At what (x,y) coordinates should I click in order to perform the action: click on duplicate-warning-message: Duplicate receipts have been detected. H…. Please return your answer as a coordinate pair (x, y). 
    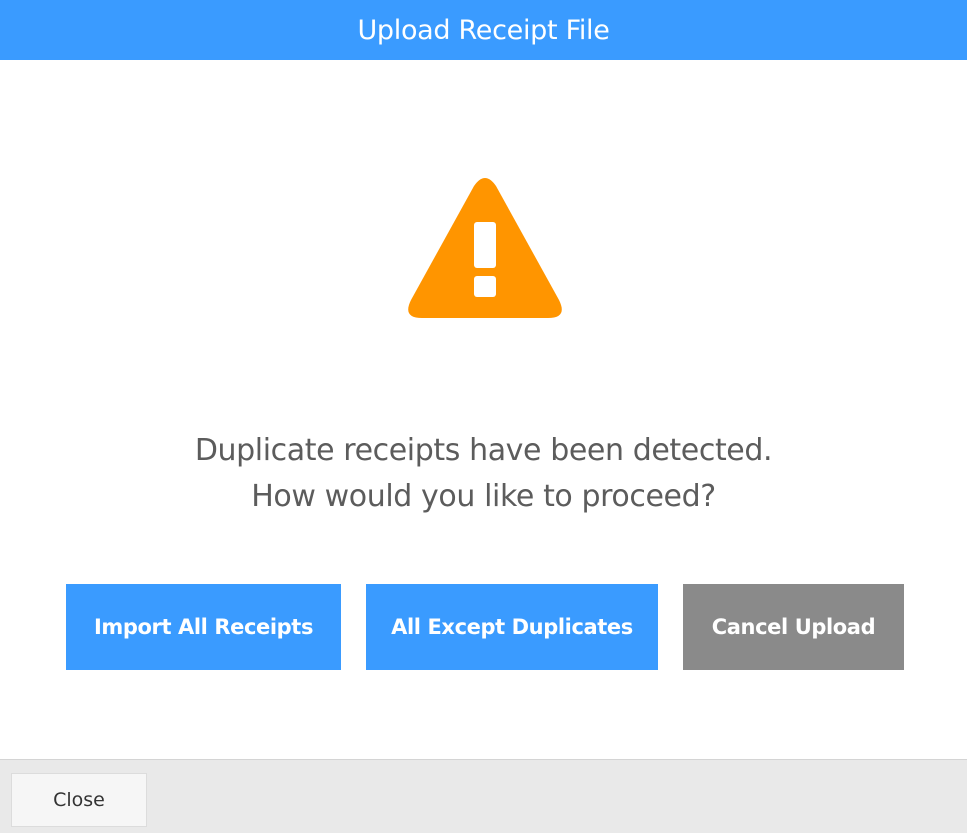
    Looking at the image, I should click on (483, 474).